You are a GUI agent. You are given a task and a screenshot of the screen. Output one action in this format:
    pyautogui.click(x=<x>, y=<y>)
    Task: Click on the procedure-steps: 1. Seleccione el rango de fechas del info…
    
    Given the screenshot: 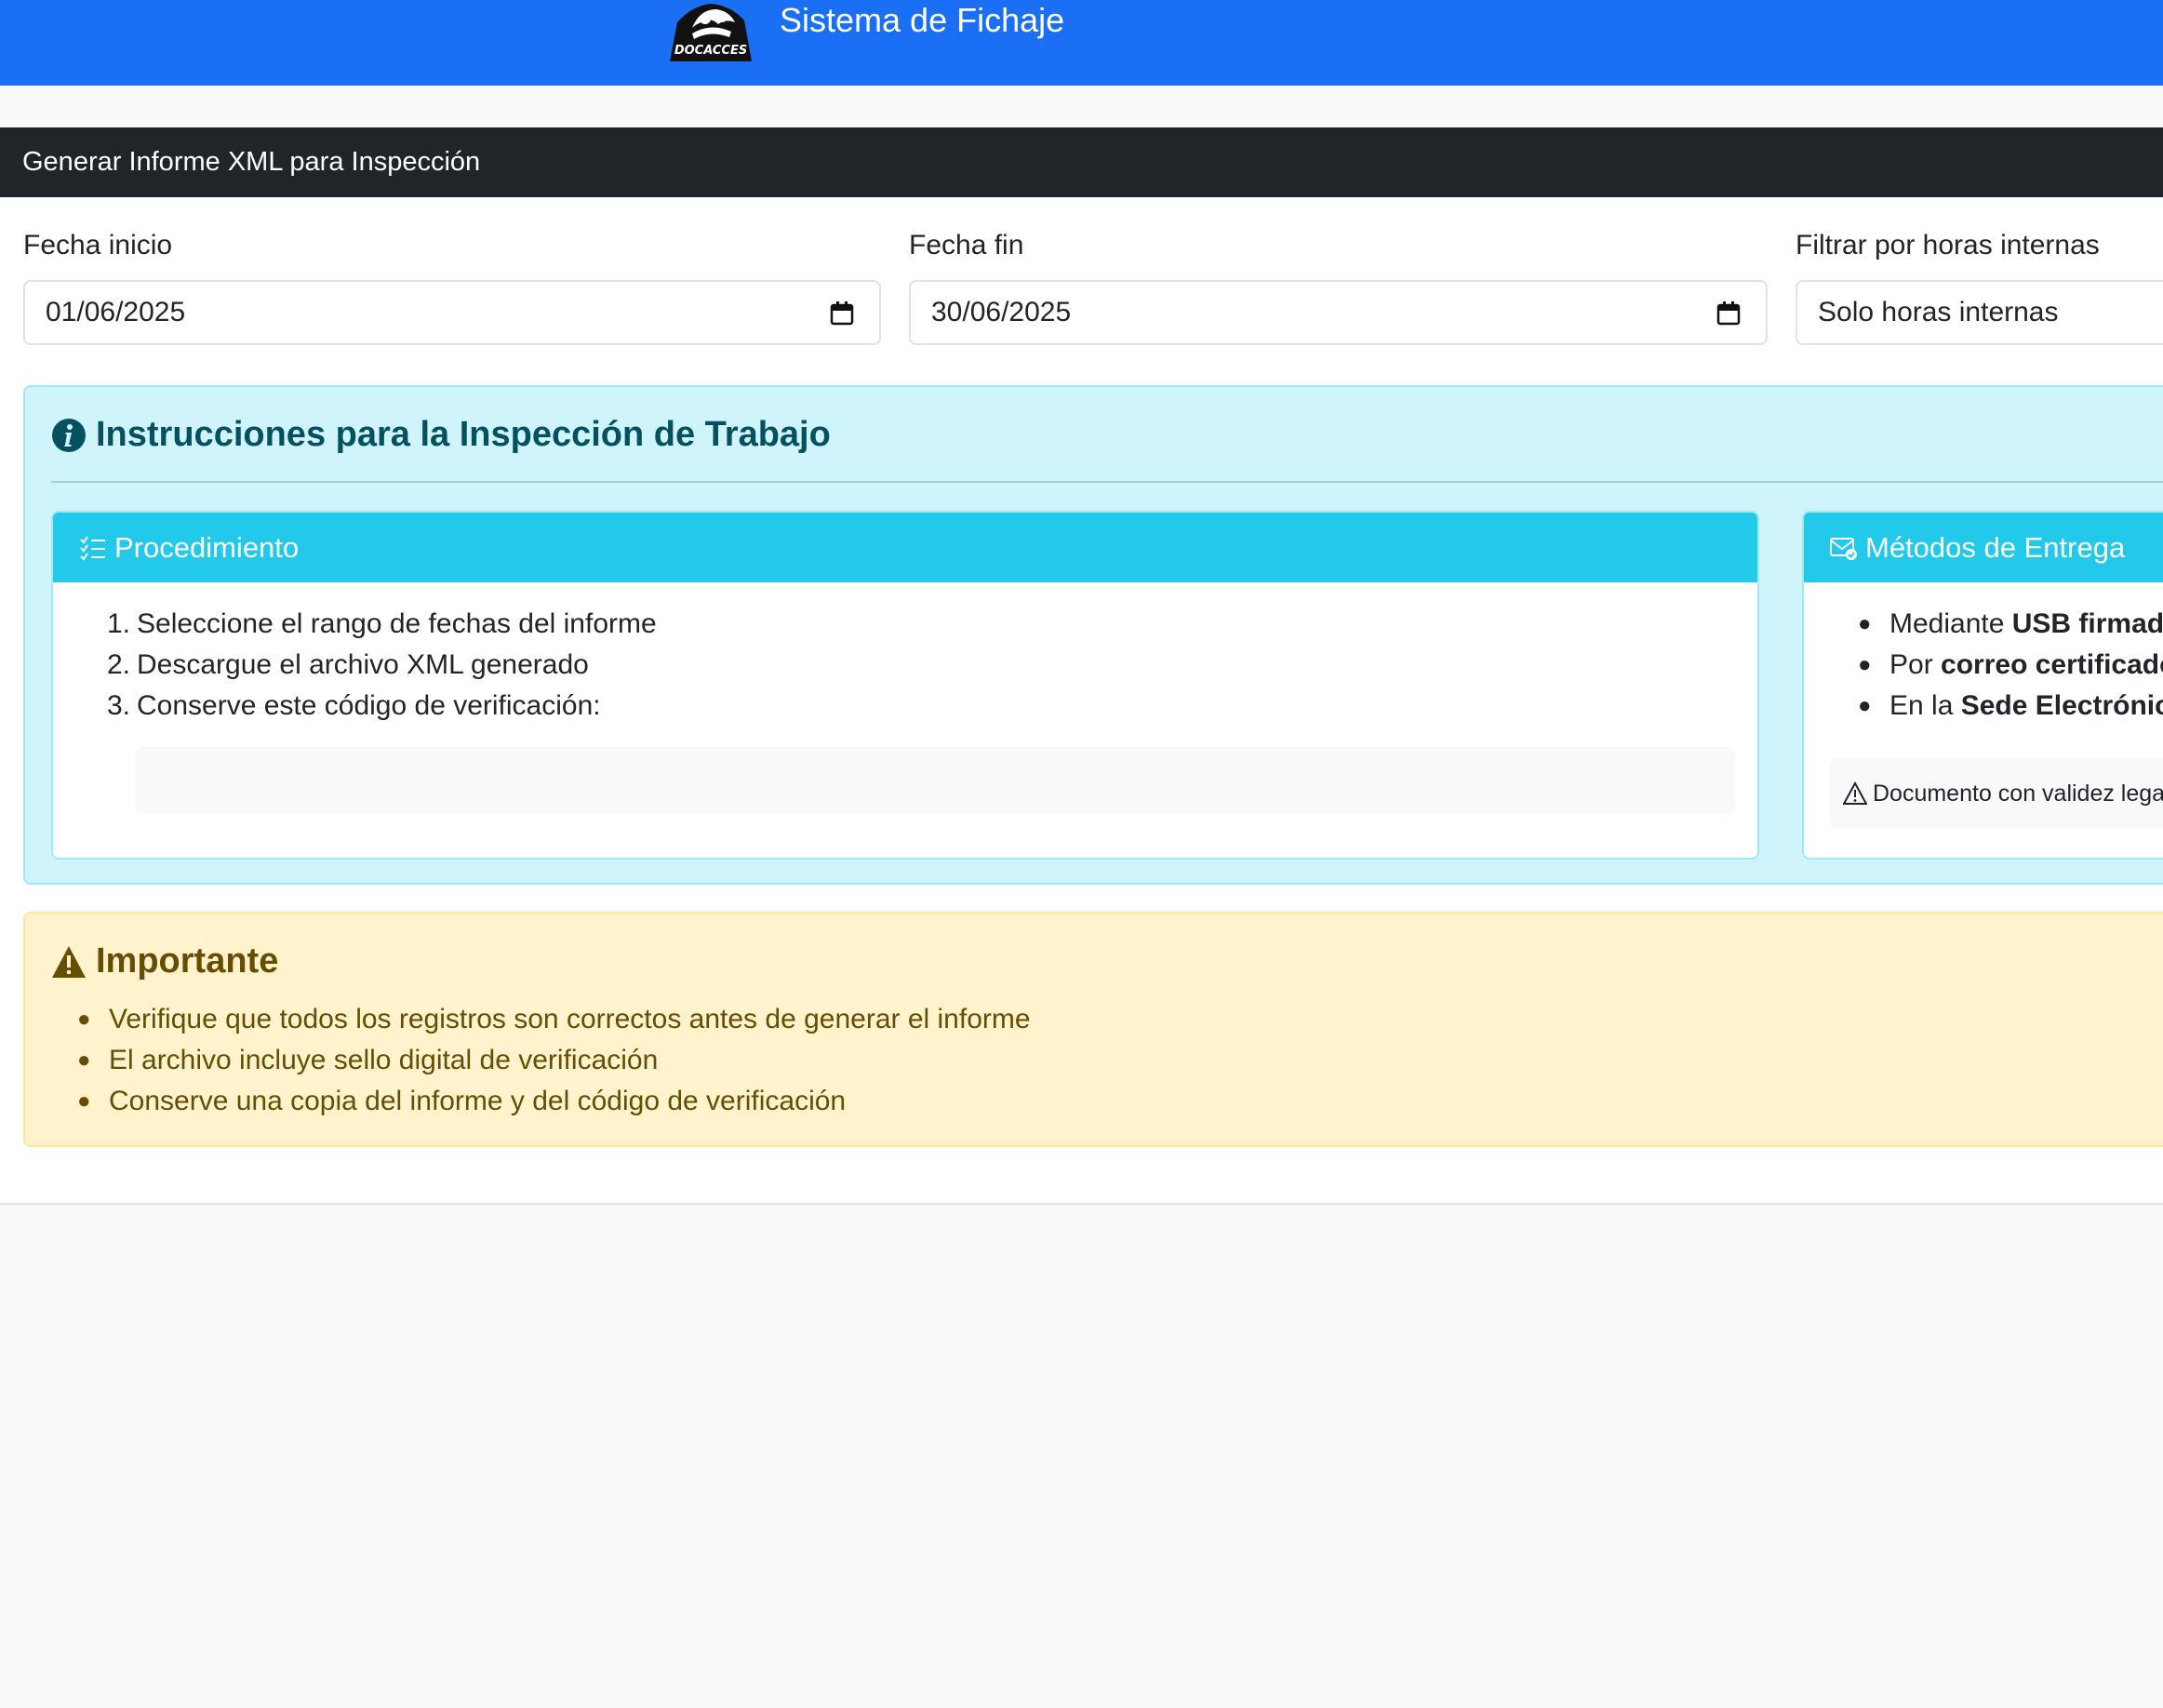 What is the action you would take?
    pyautogui.click(x=382, y=665)
    